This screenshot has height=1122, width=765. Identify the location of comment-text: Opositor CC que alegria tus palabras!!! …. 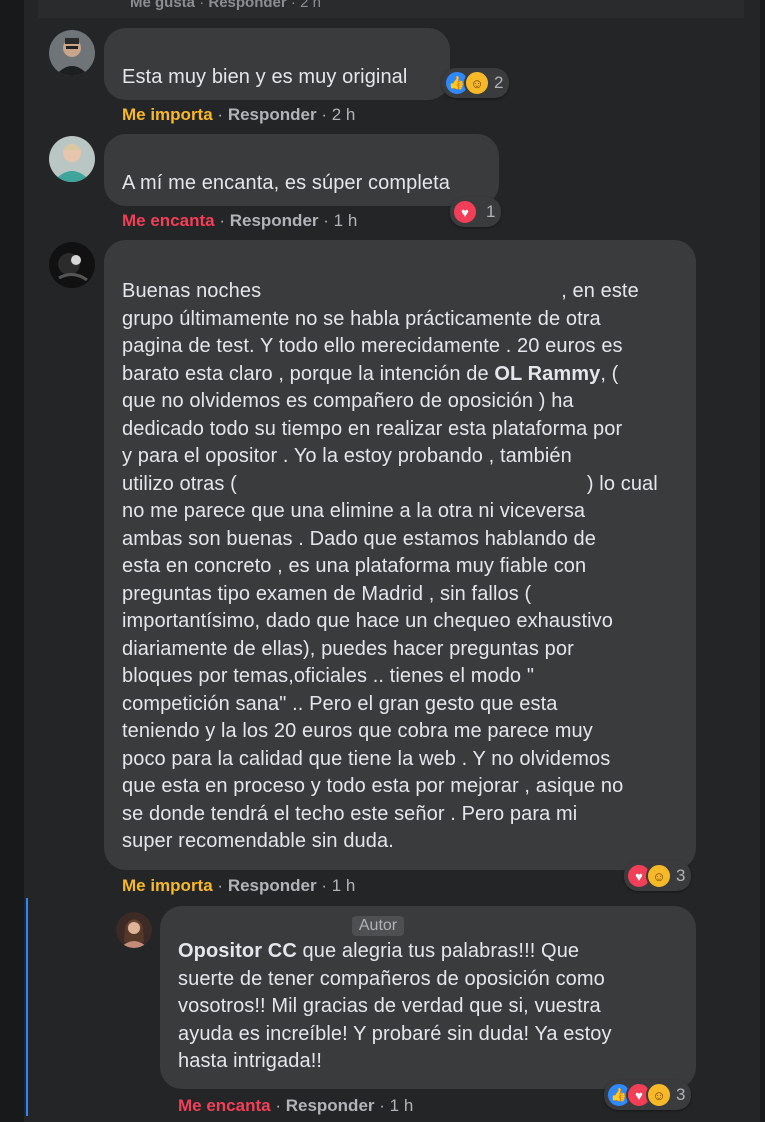
(395, 1006).